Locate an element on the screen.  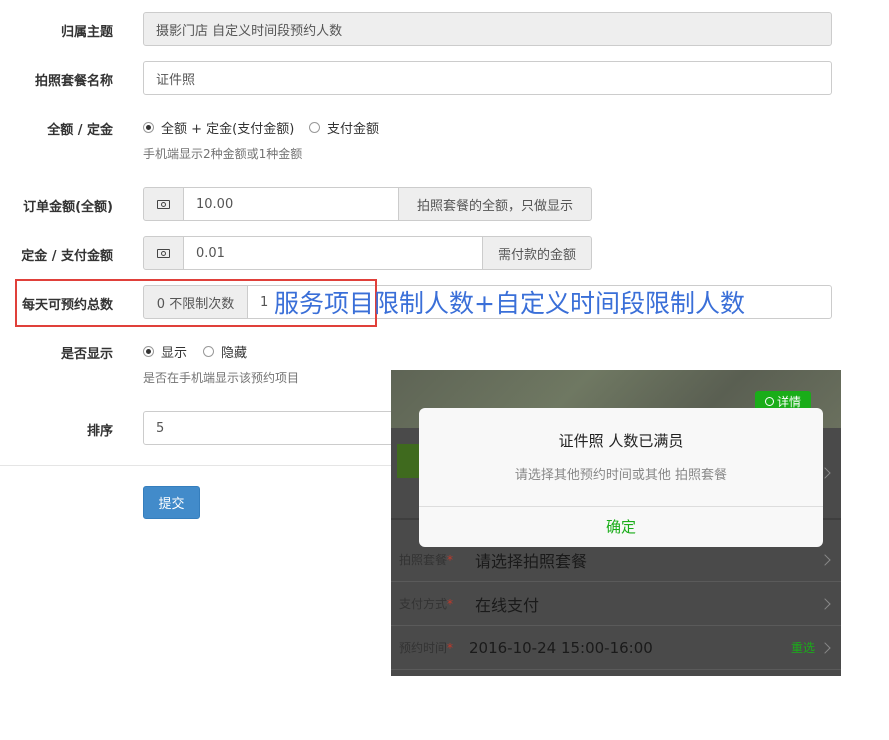
dialog-confirm-button: 确定 is located at coordinates (621, 526).